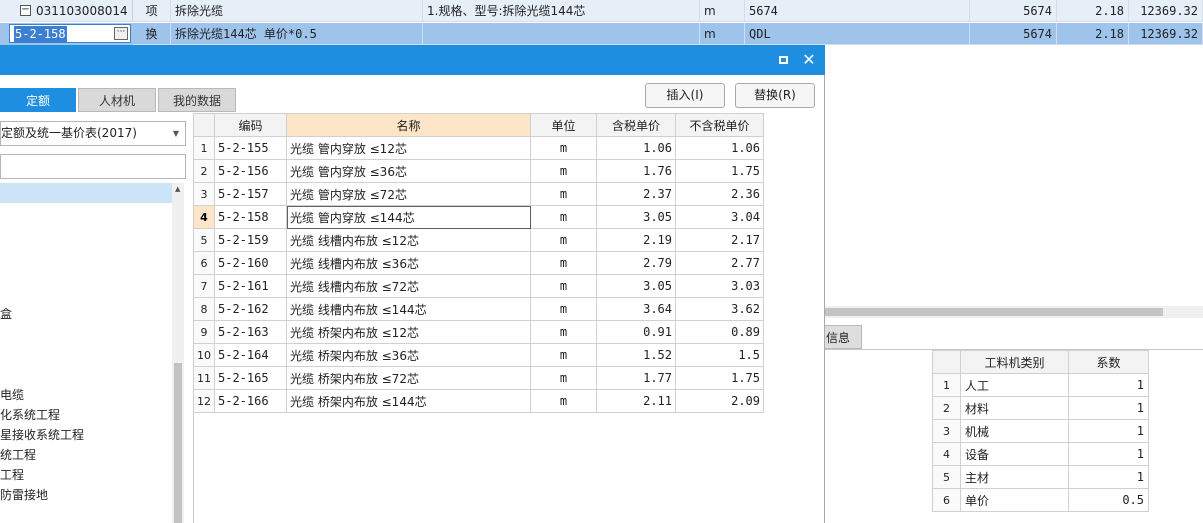 The image size is (1203, 523). Describe the element at coordinates (478, 148) in the screenshot. I see `table-row: 1 5-2-155 光缆 管内穿放 ≤12芯 m 1.06 1.06` at that location.